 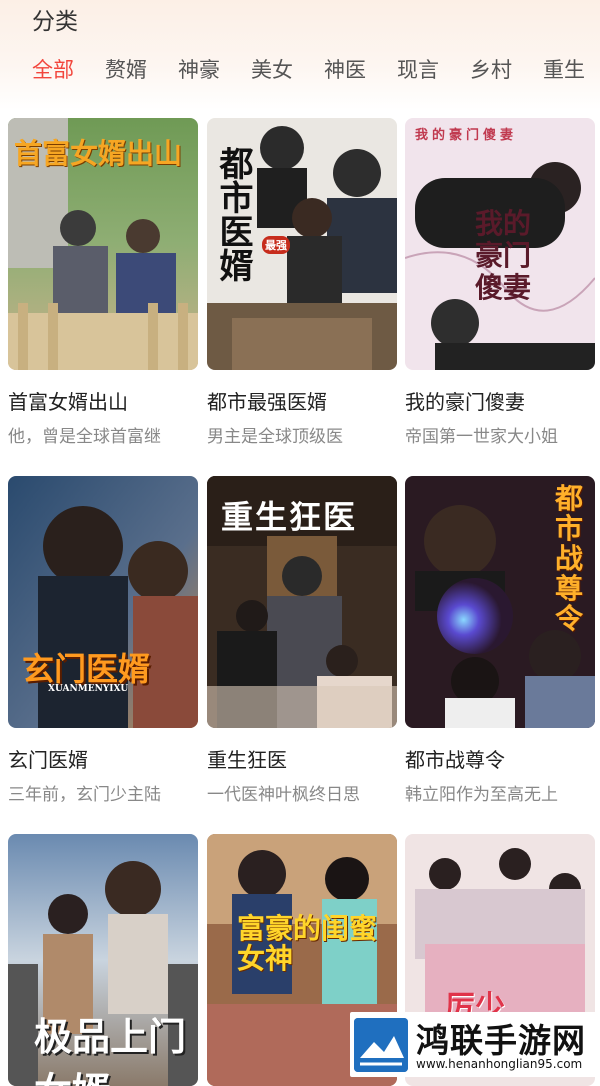 I want to click on drama-desc: 他，曾是全球首富继, so click(x=84, y=437).